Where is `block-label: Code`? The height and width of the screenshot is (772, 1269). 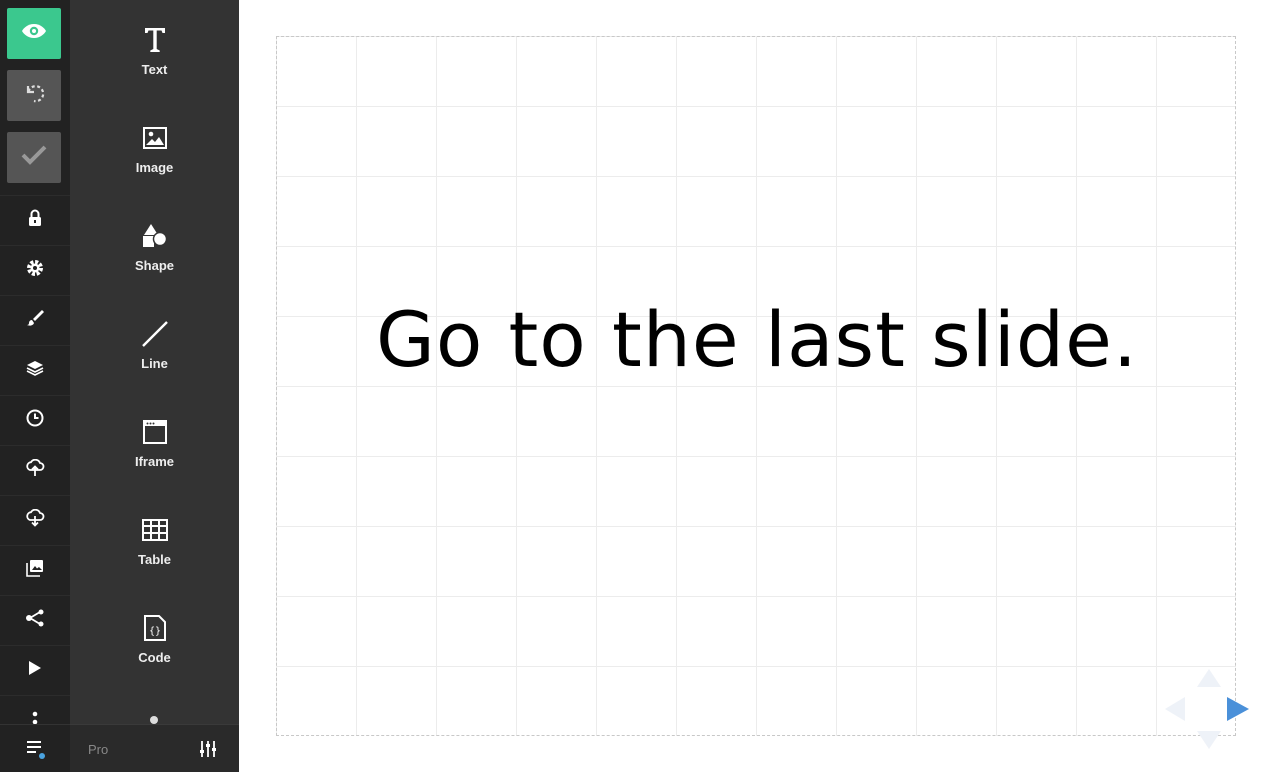 block-label: Code is located at coordinates (154, 657).